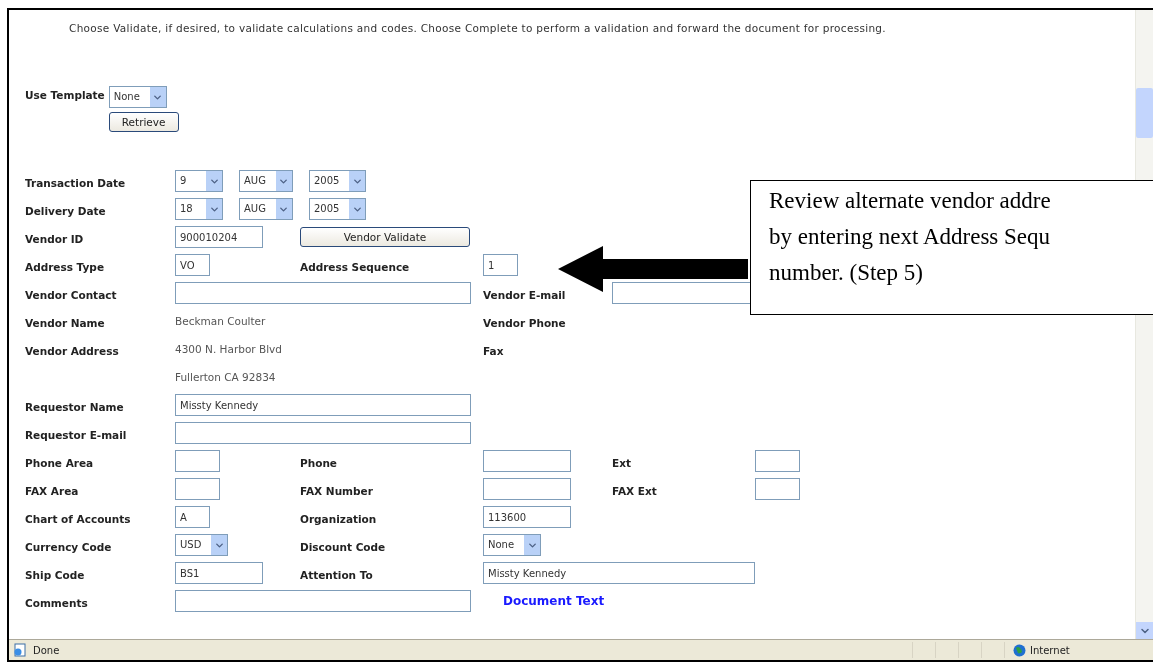  I want to click on dropdown: USD, so click(202, 545).